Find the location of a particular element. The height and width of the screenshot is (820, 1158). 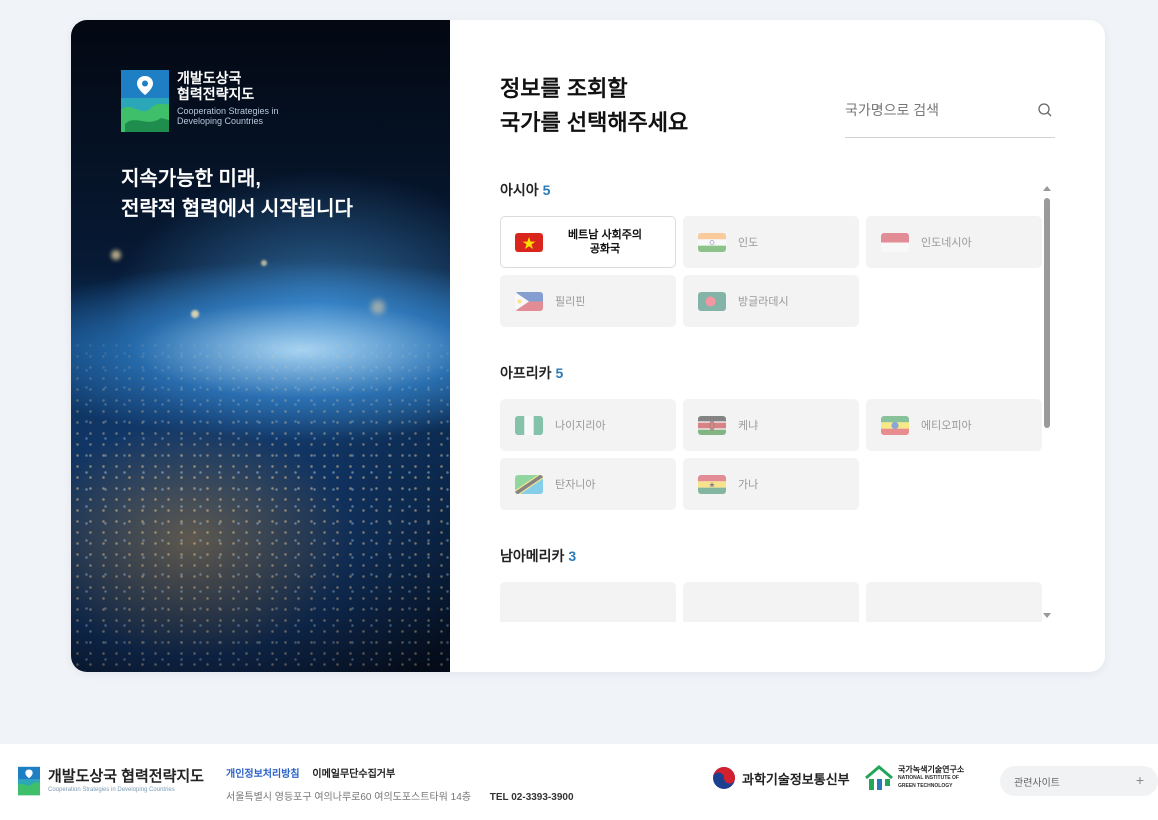

country-option-button: 케냐 is located at coordinates (771, 425).